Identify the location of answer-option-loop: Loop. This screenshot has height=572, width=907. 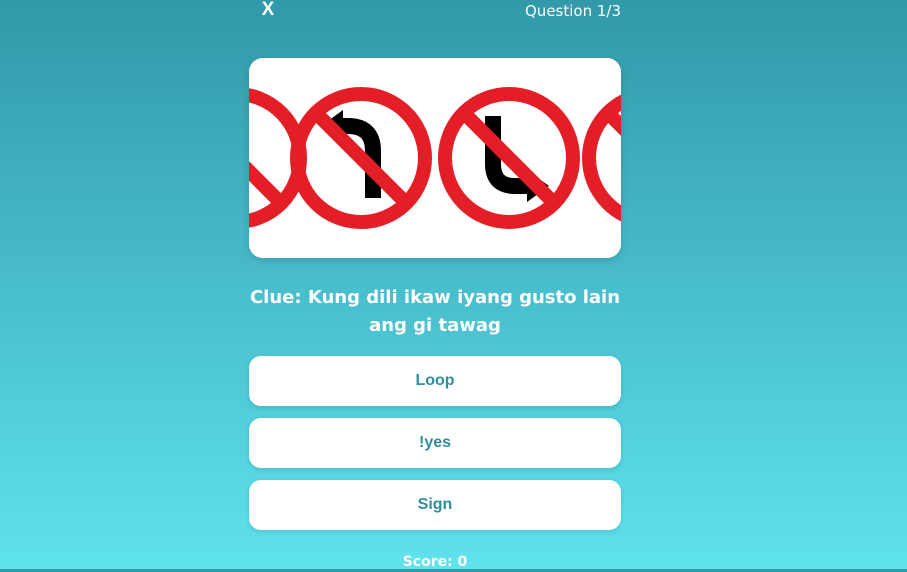
(435, 381).